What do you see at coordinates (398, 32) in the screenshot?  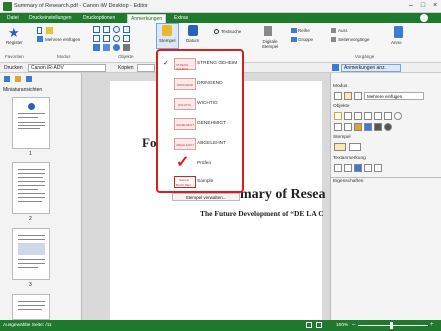 I see `annotation-icon` at bounding box center [398, 32].